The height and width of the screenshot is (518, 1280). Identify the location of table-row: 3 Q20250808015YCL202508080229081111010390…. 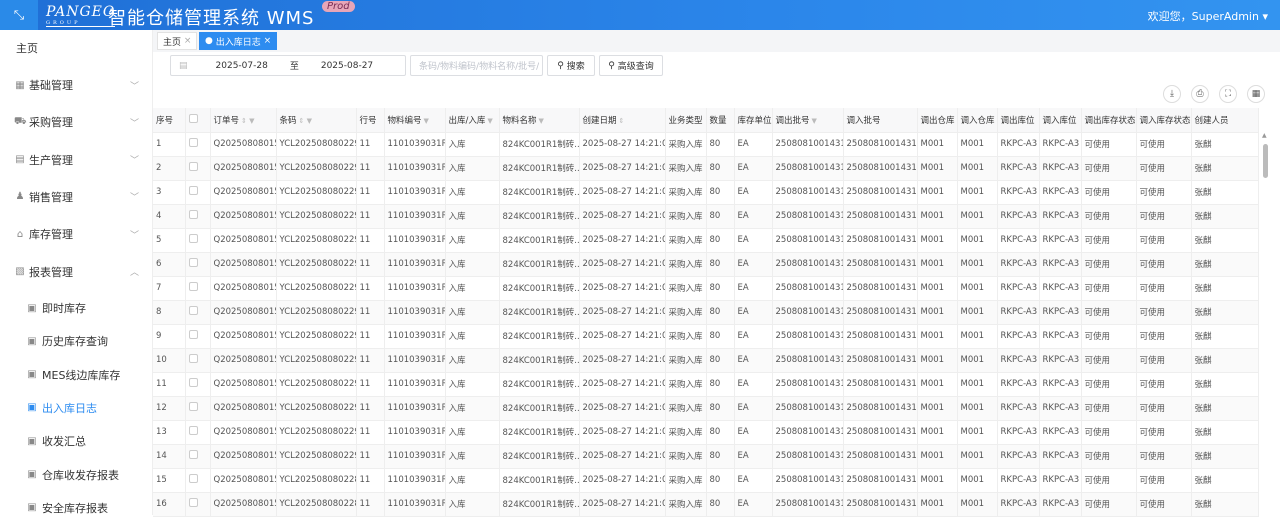
(706, 192).